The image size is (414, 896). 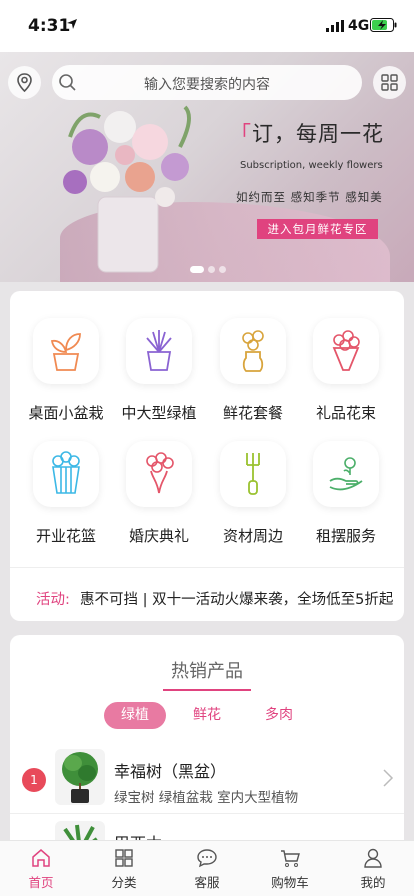 I want to click on category-flower-basket: 开业花篮, so click(x=66, y=493).